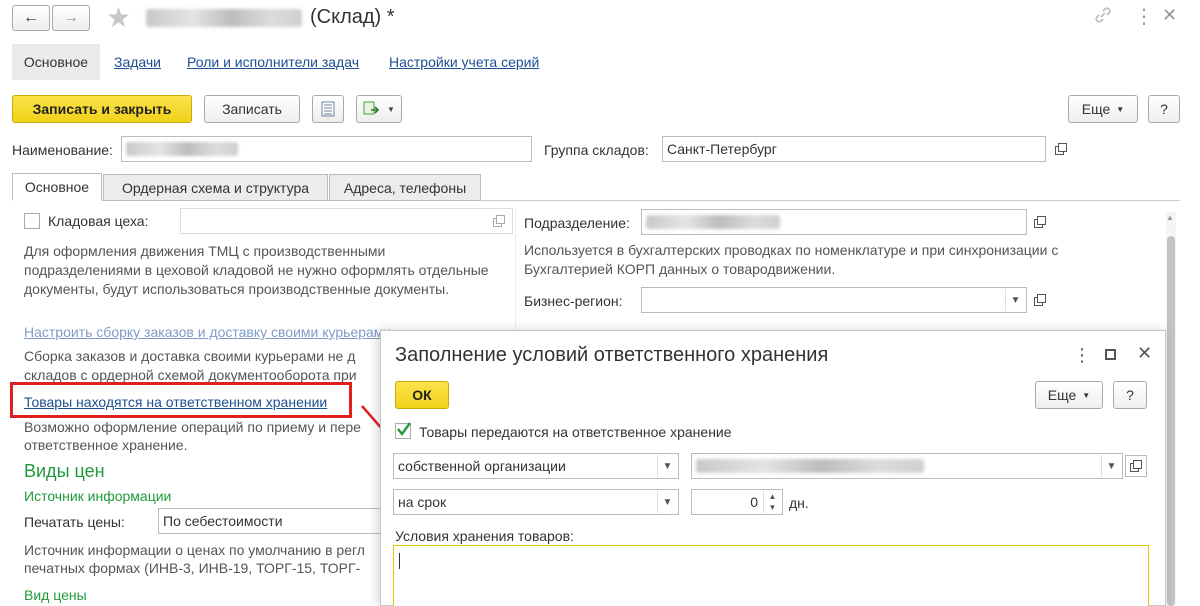 This screenshot has height=606, width=1200. I want to click on list-document-button, so click(328, 109).